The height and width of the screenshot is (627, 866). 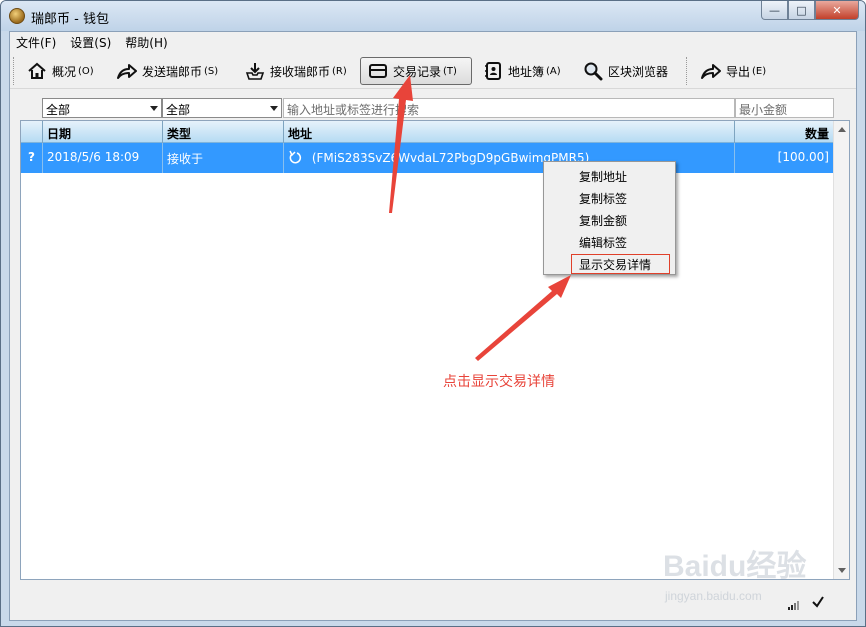 I want to click on window-title: 瑞郎币 - 钱包, so click(x=70, y=19).